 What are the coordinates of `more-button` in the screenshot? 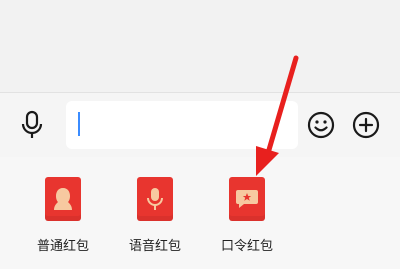 It's located at (366, 125).